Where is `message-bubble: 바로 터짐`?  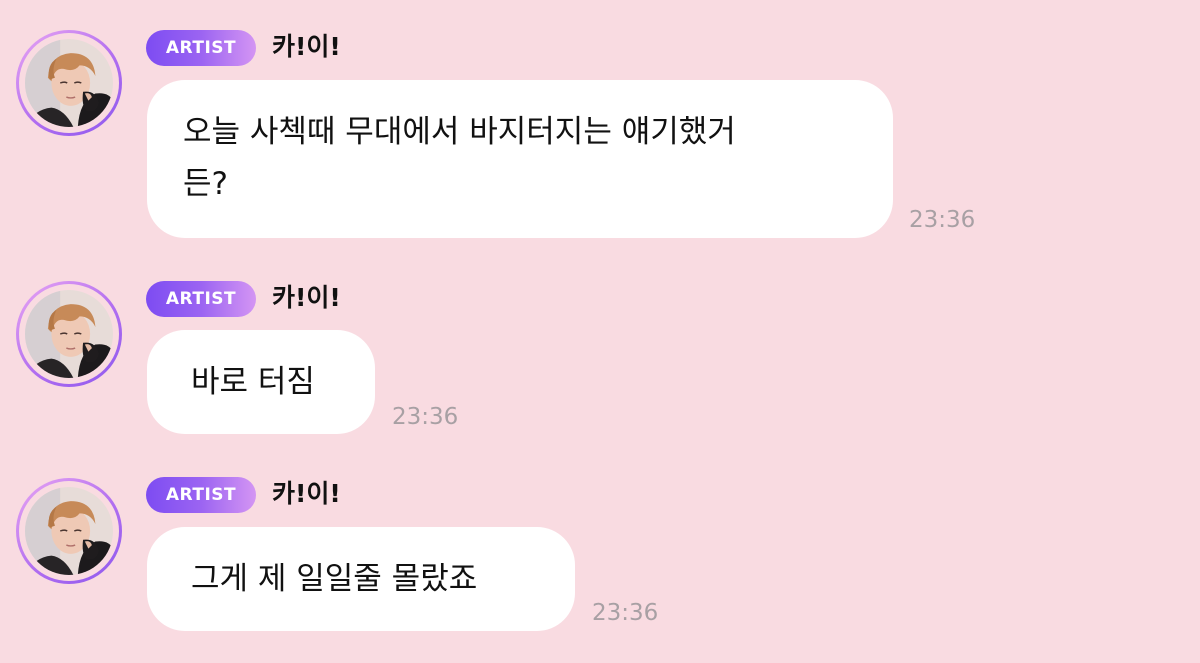
message-bubble: 바로 터짐 is located at coordinates (261, 382).